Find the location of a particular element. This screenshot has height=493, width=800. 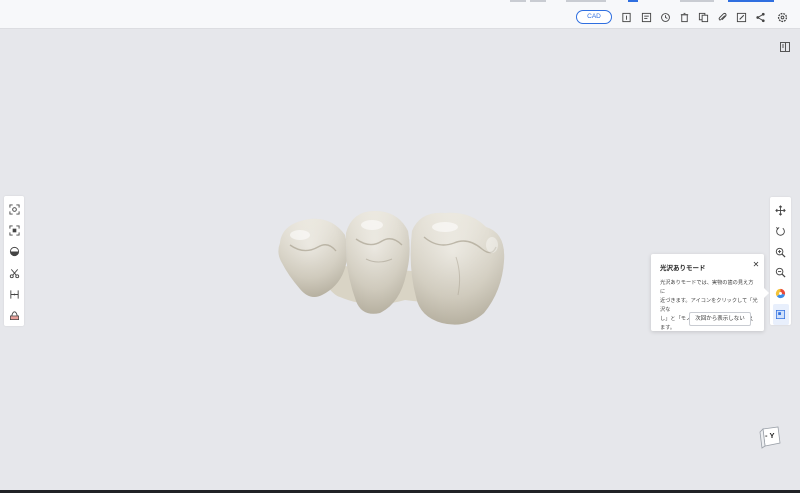

scissors-cut-icon is located at coordinates (14, 273).